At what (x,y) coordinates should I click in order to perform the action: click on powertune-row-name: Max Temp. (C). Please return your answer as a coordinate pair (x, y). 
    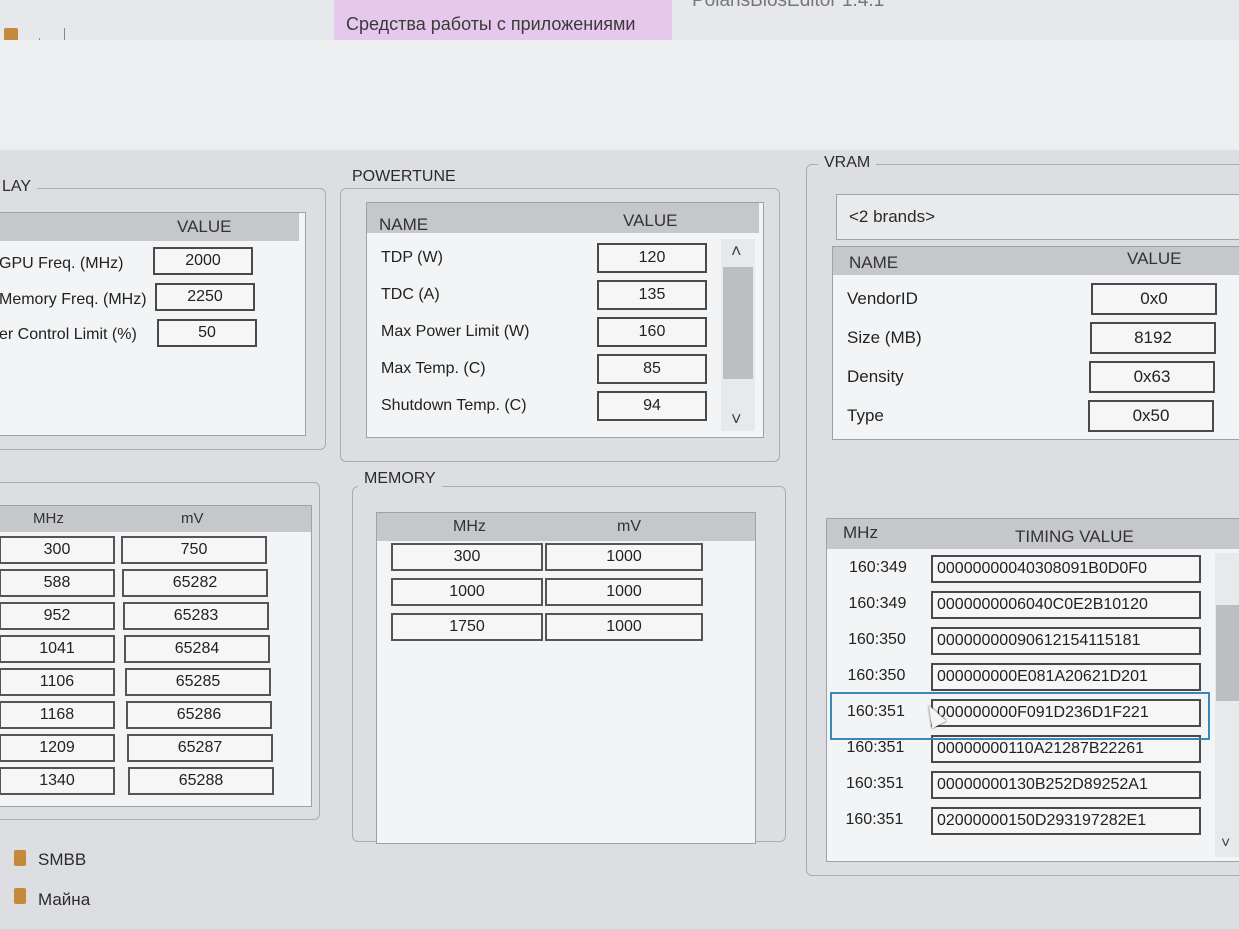
    Looking at the image, I should click on (433, 368).